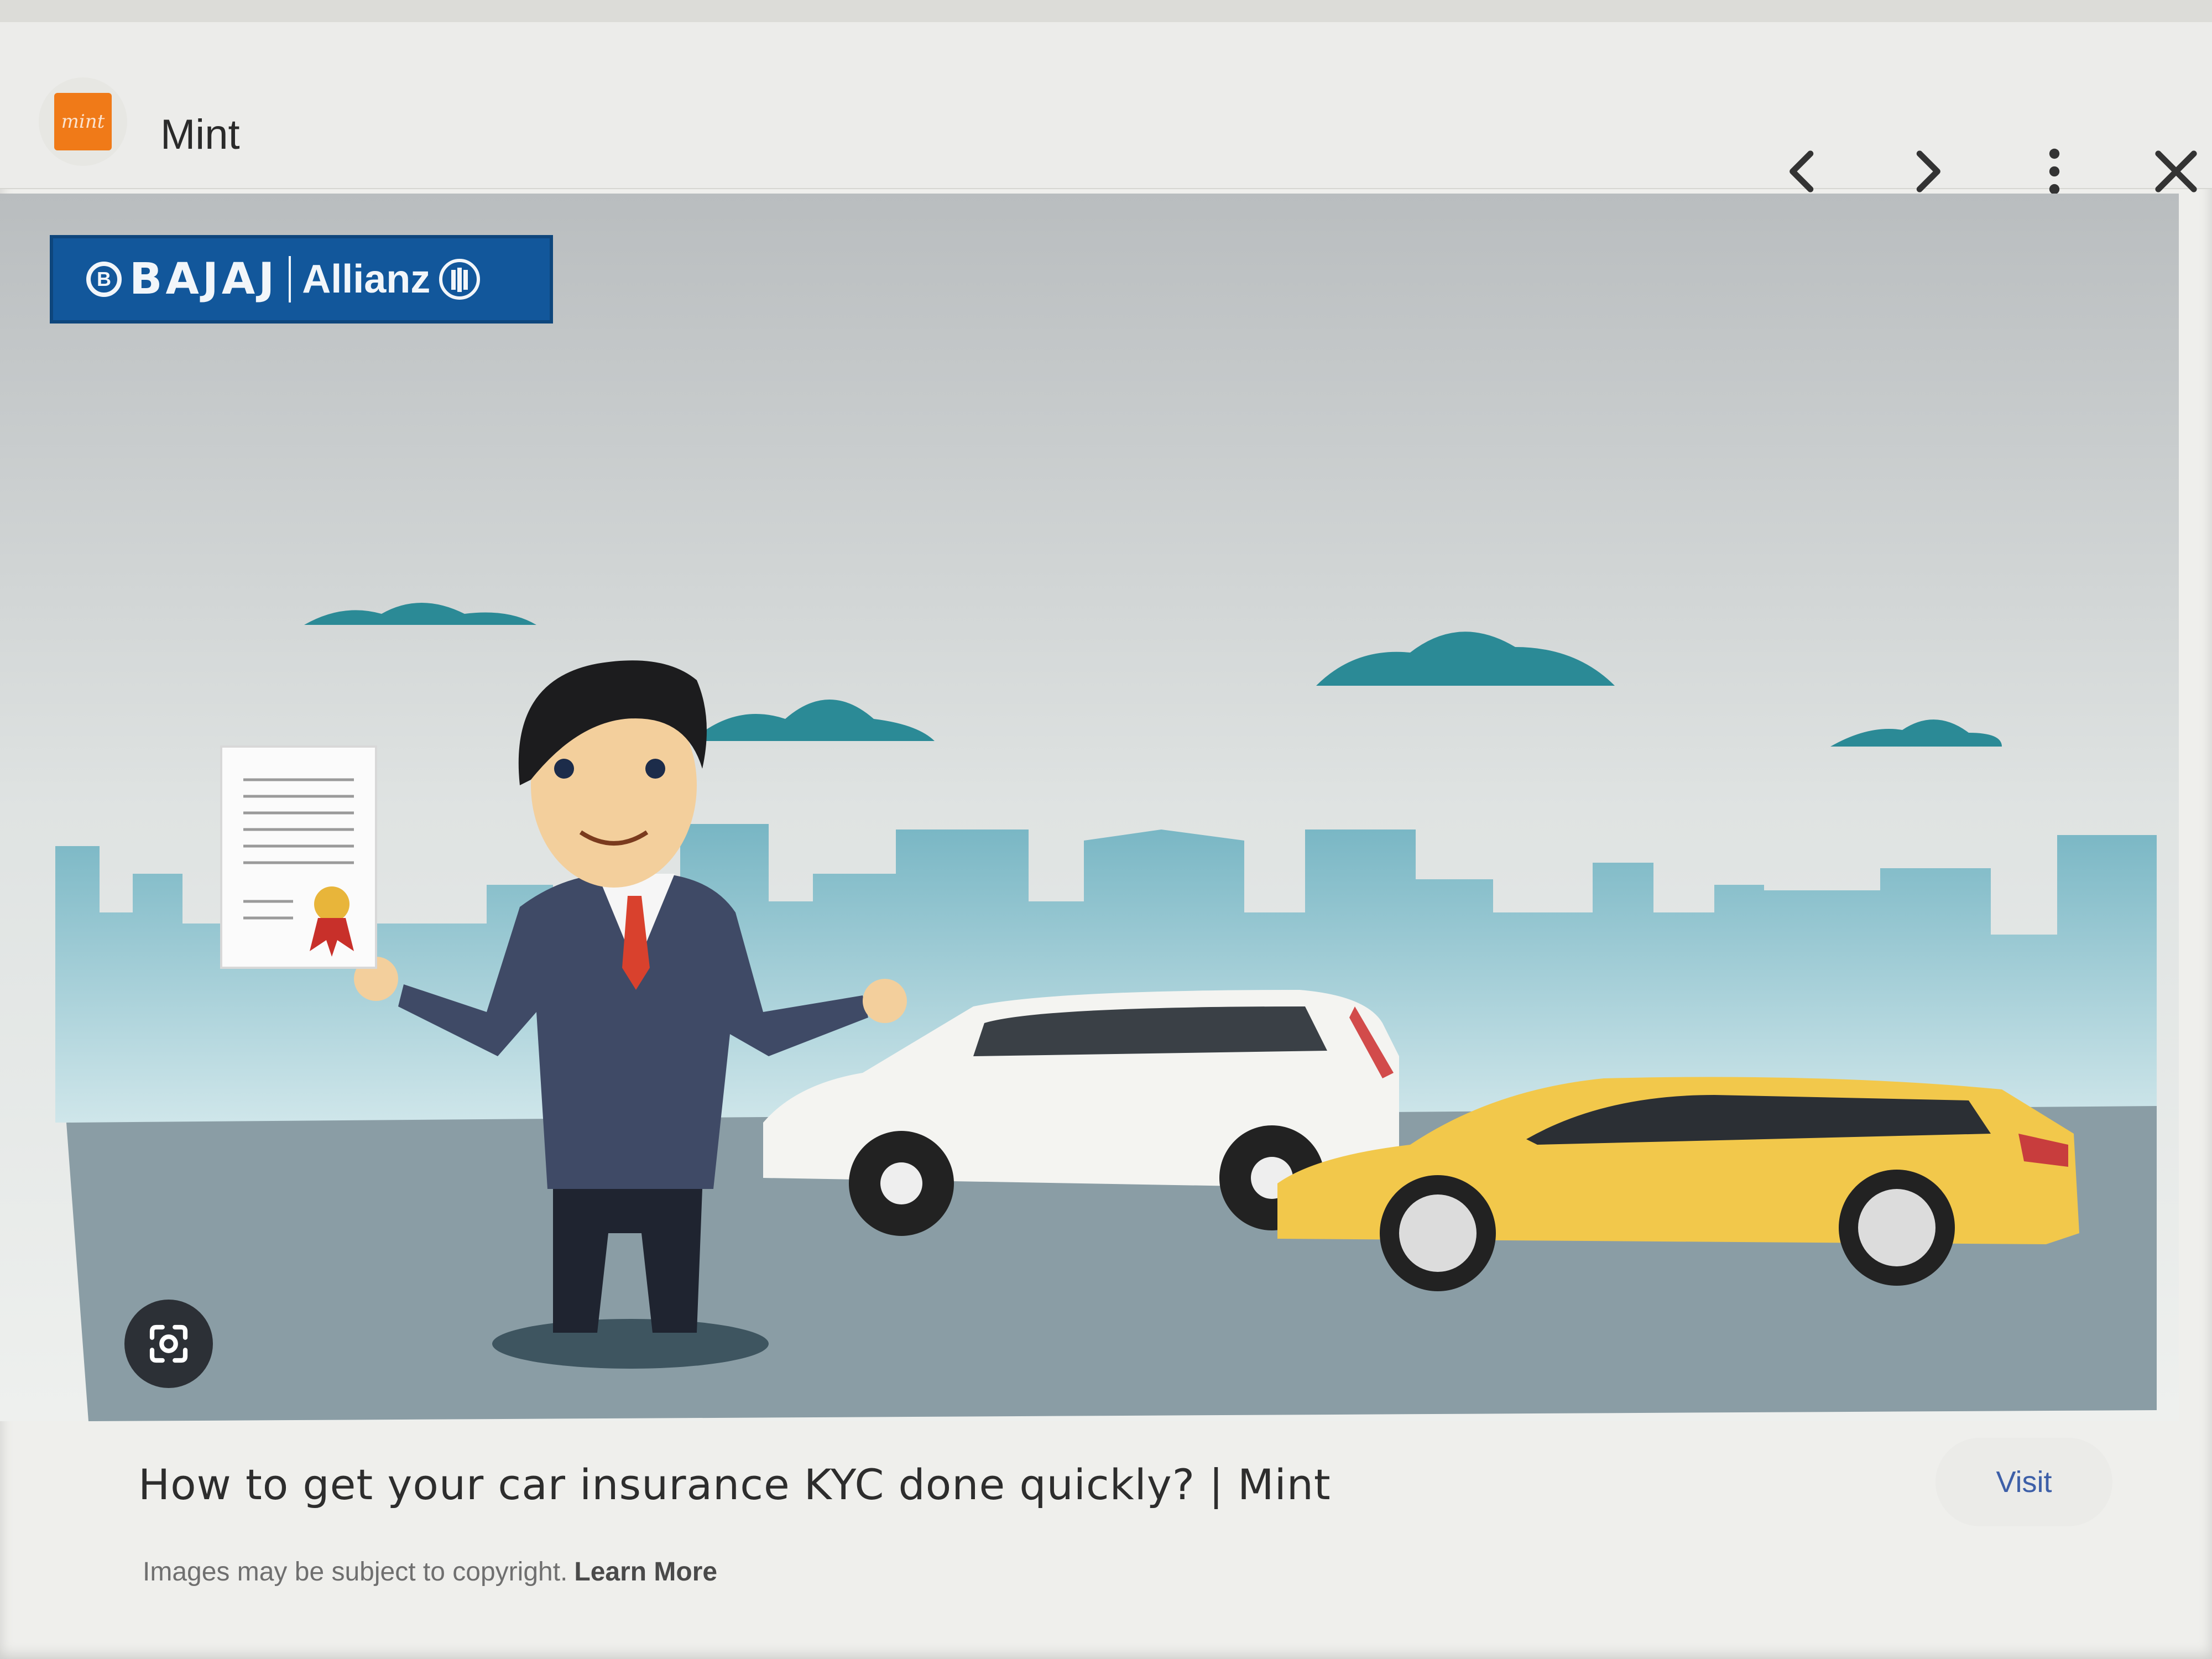 This screenshot has height=1659, width=2212. Describe the element at coordinates (460, 280) in the screenshot. I see `allianz-eagle-icon` at that location.